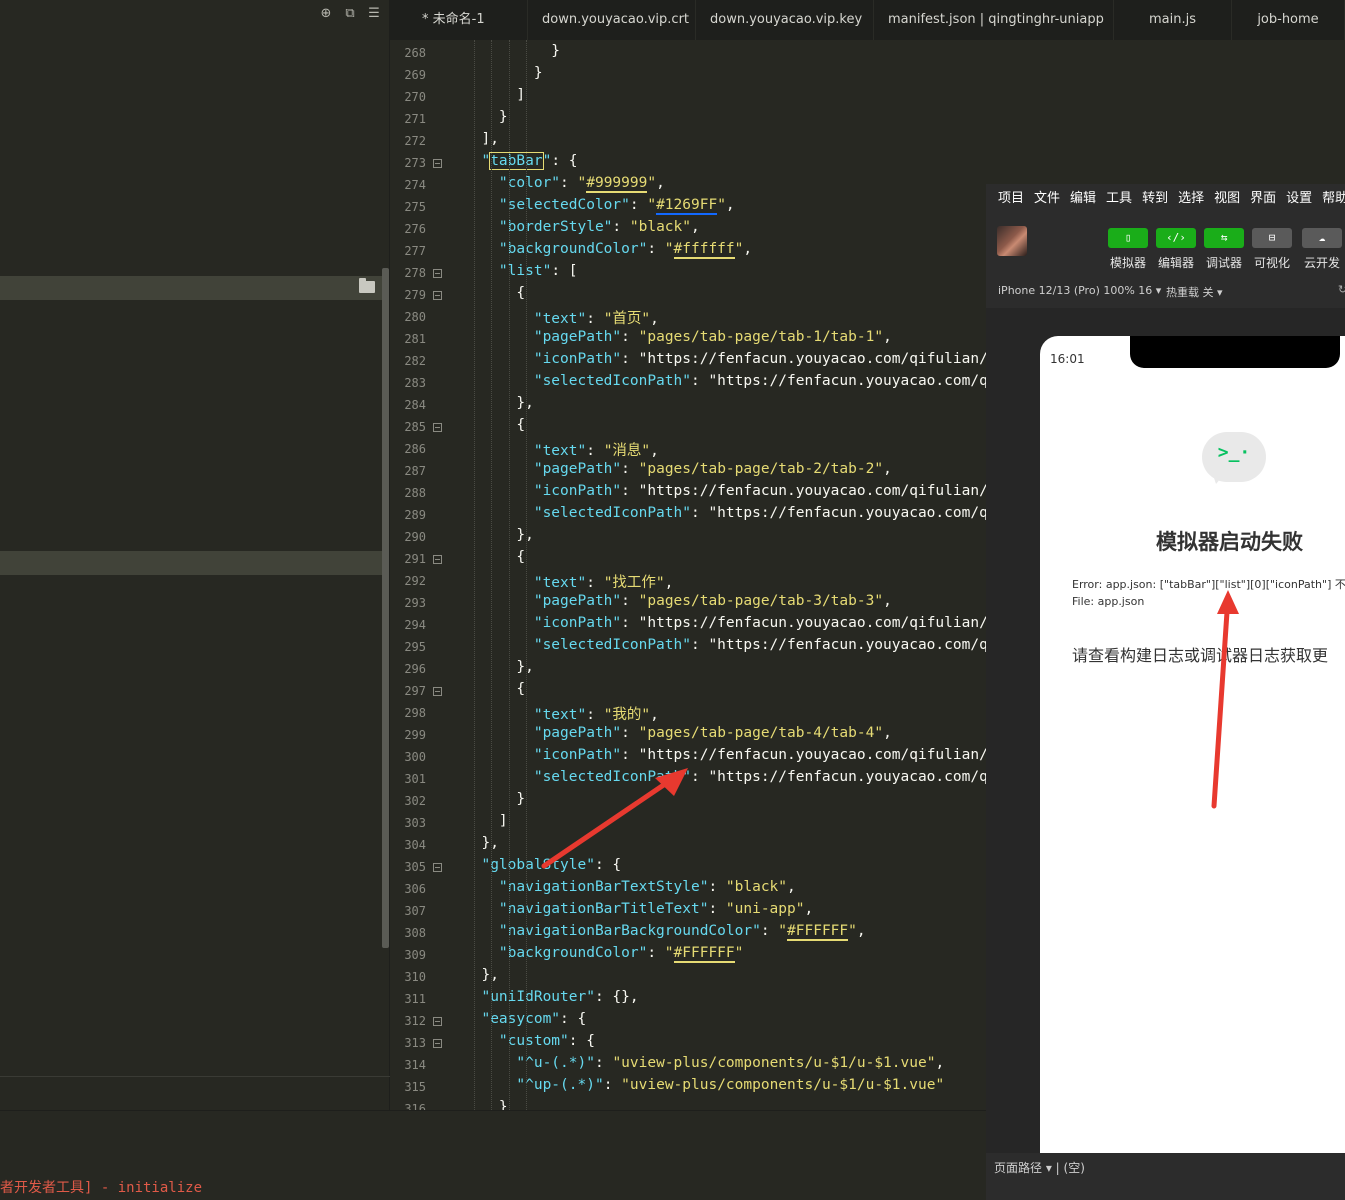  Describe the element at coordinates (415, 955) in the screenshot. I see `line-number: 309` at that location.